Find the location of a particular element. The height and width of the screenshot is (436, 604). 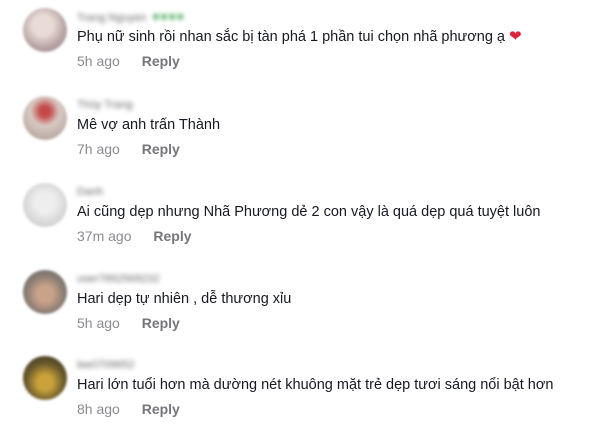

comment-username: Danh is located at coordinates (90, 192).